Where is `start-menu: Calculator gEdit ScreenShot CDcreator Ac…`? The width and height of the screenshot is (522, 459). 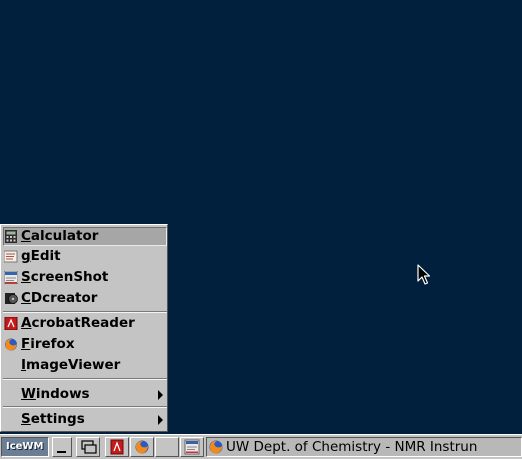
start-menu: Calculator gEdit ScreenShot CDcreator Ac… is located at coordinates (84, 328).